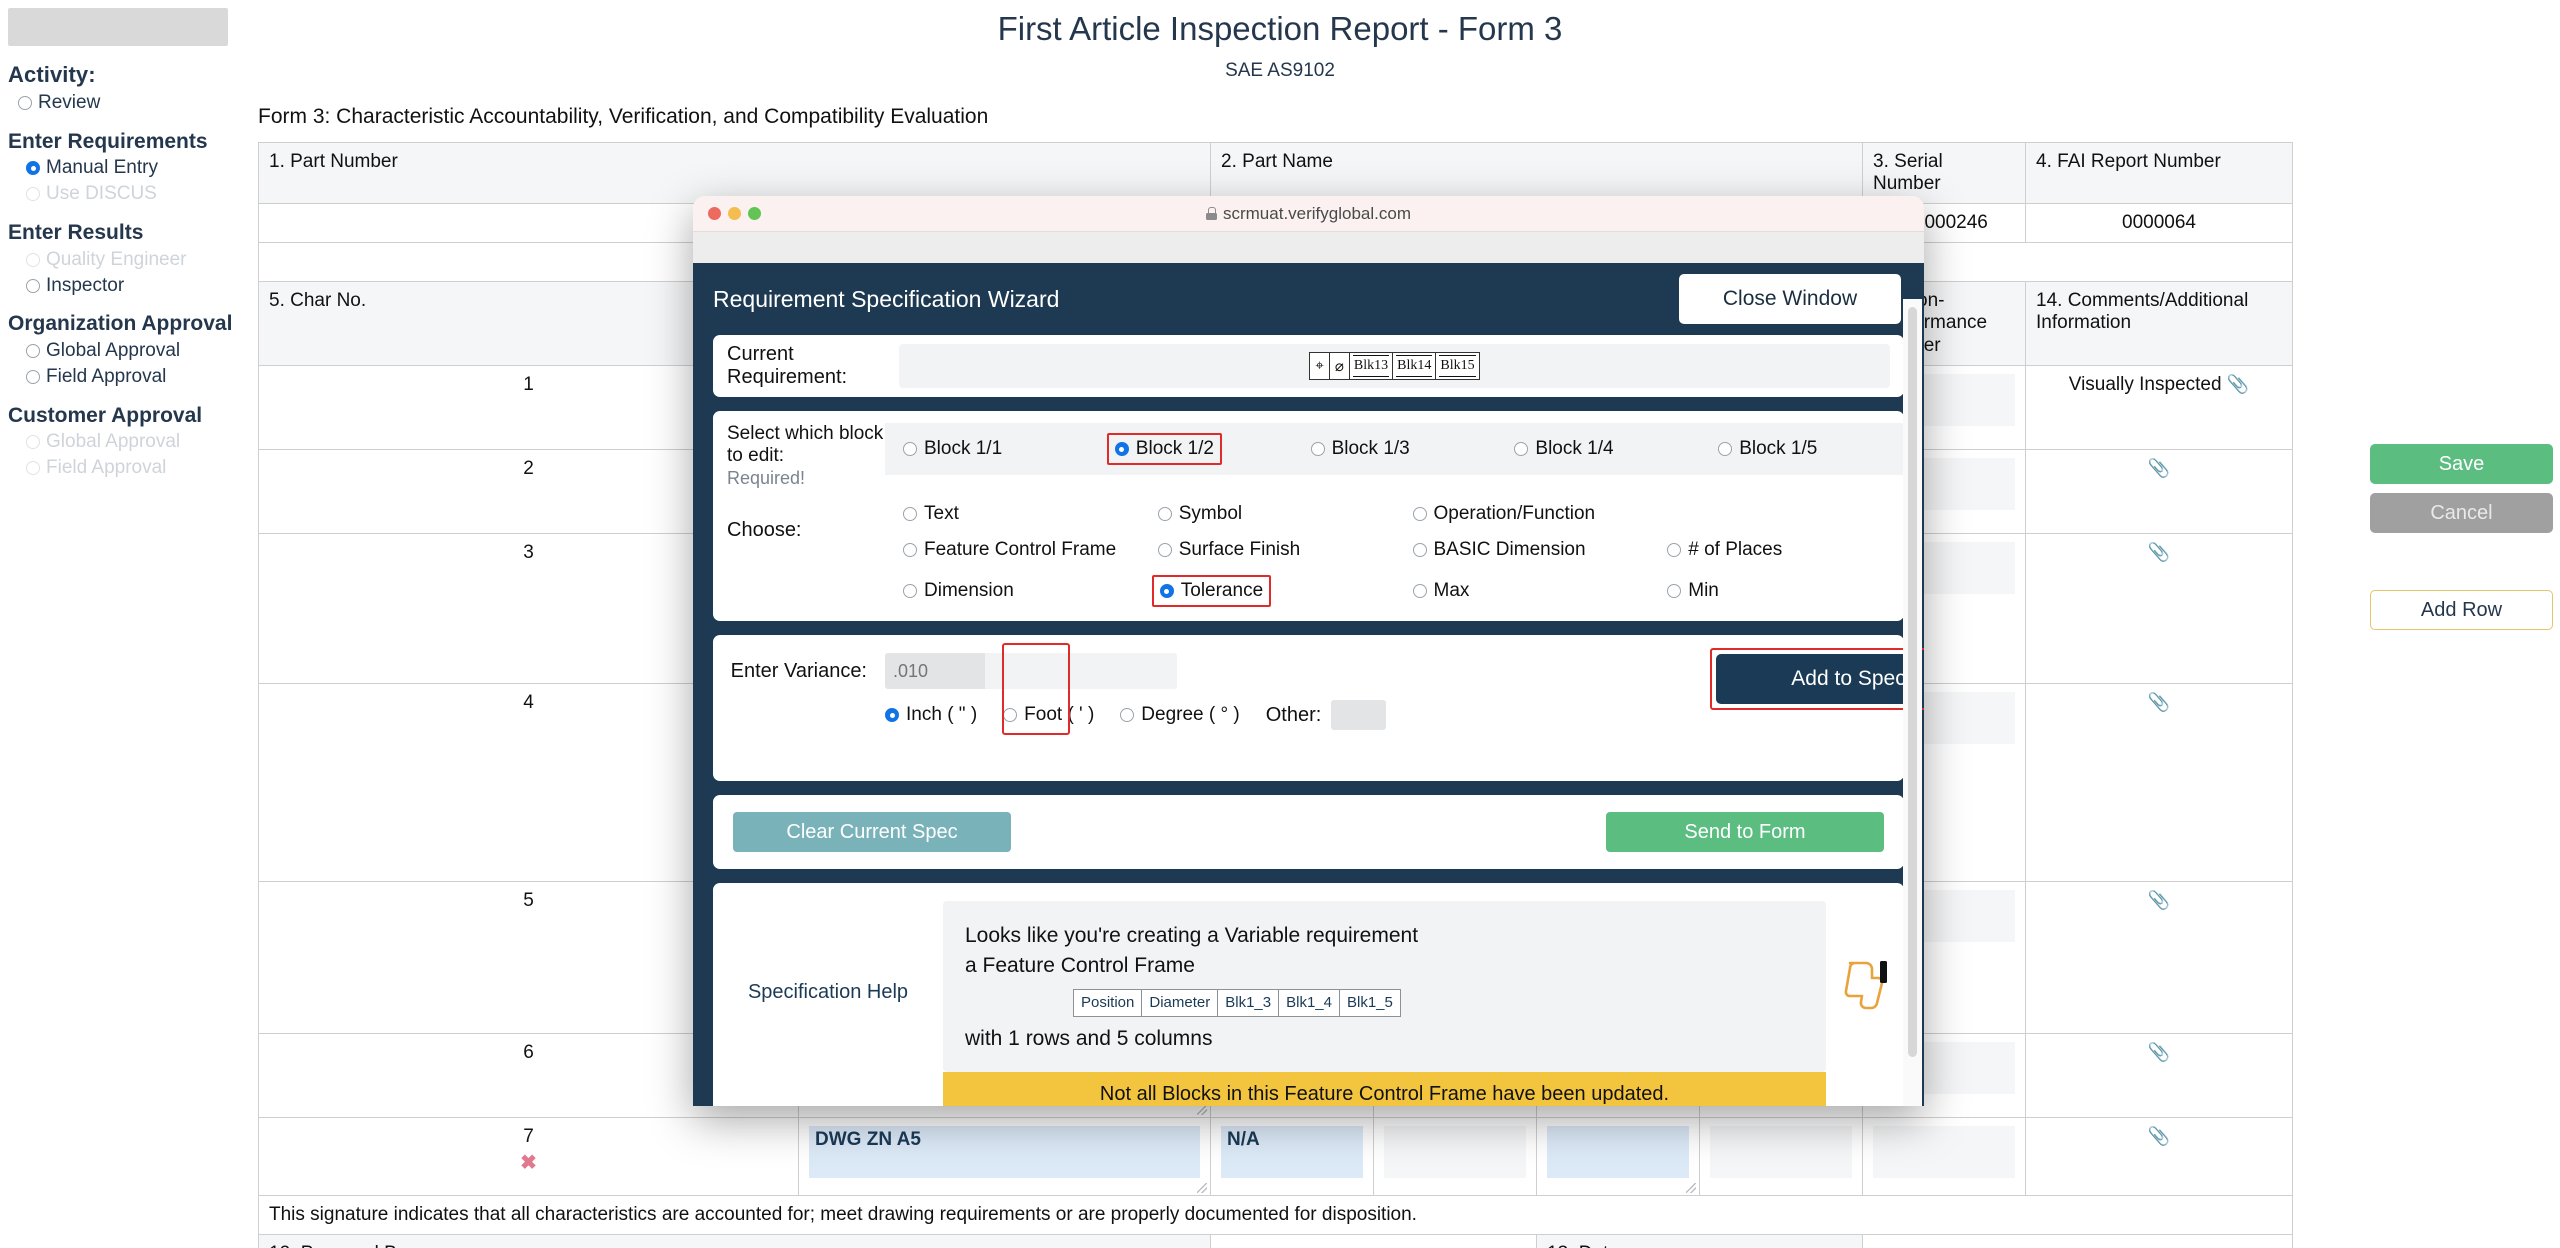  Describe the element at coordinates (122, 377) in the screenshot. I see `sidebar-option-org-field-approval: Field Approval` at that location.